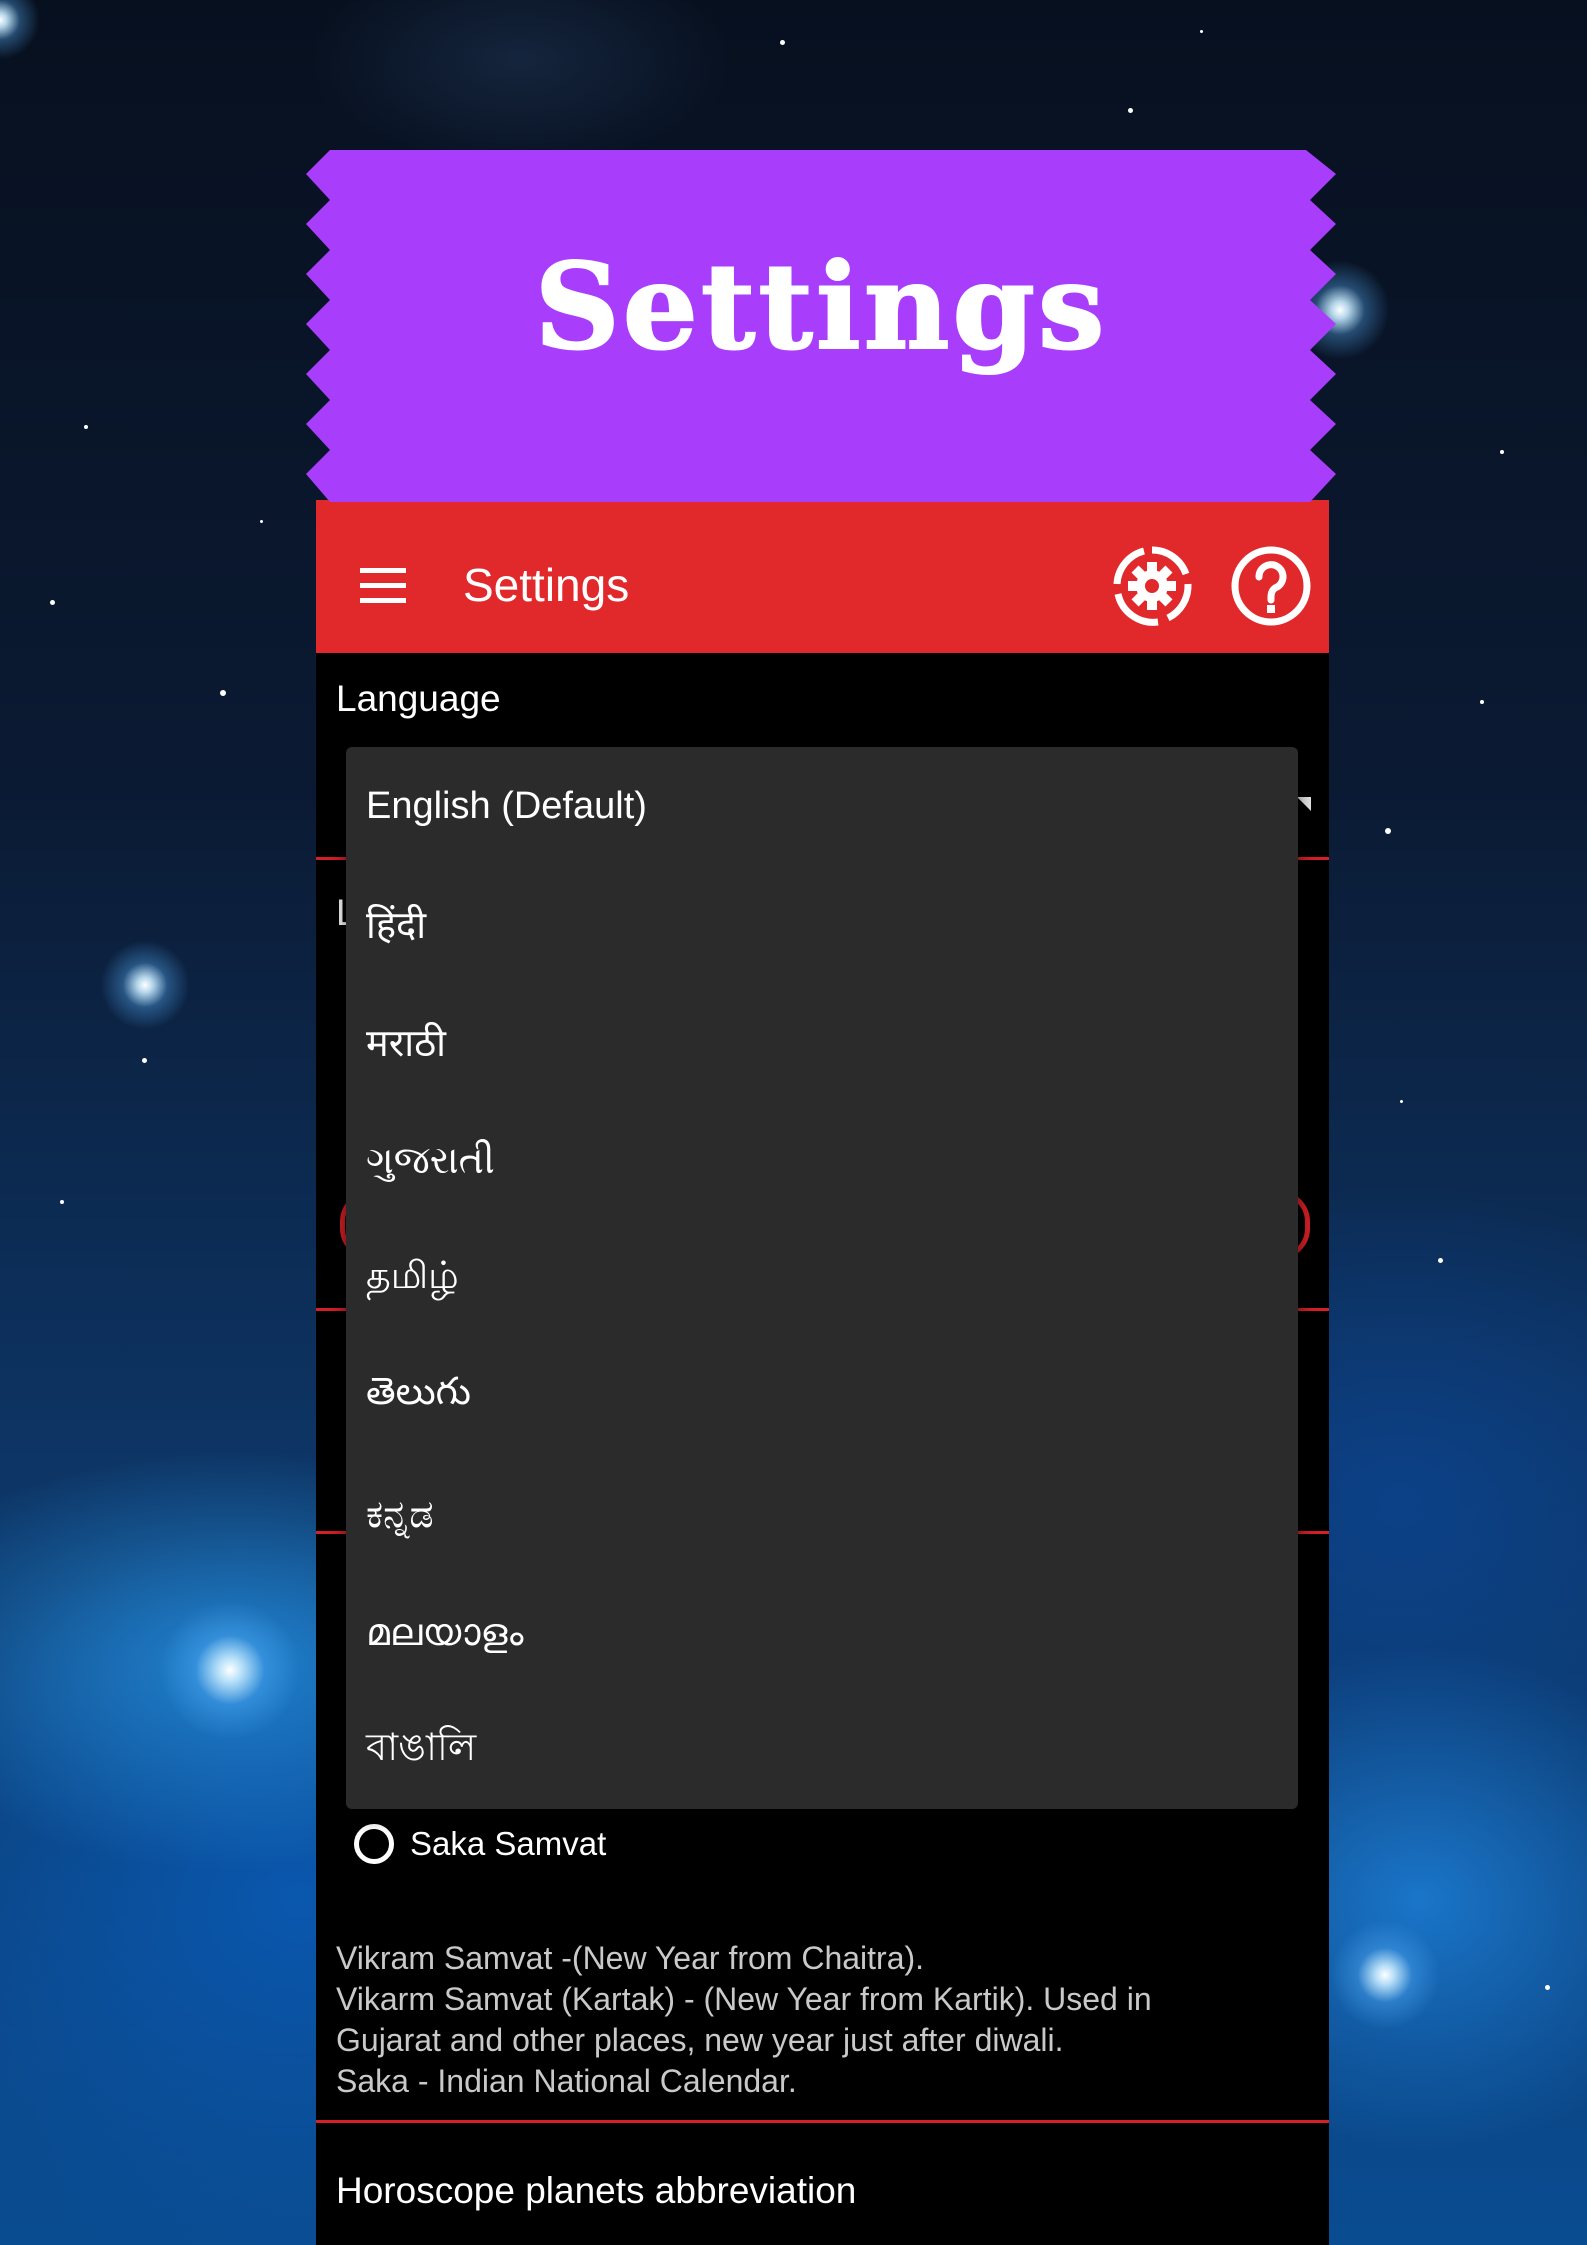 Image resolution: width=1587 pixels, height=2245 pixels. I want to click on language-option: ગુજરાતી, so click(822, 1160).